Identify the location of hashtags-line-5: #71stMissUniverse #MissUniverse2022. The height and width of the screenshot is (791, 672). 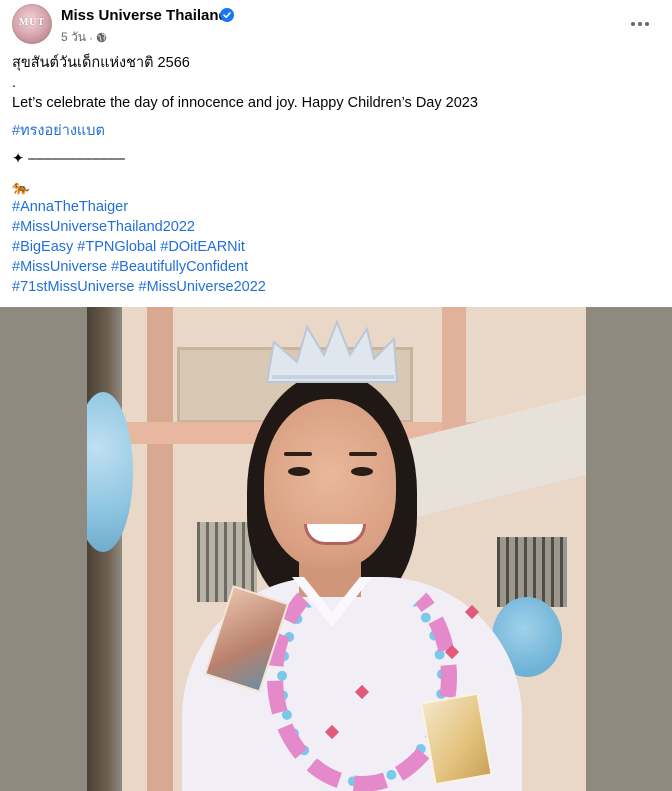
(332, 287).